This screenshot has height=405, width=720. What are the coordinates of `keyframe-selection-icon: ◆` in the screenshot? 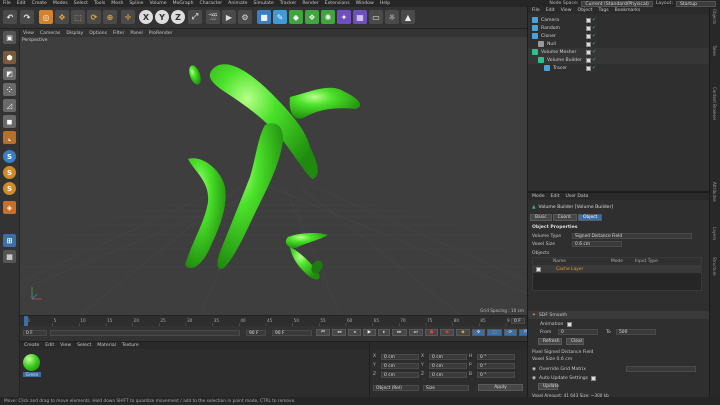 It's located at (463, 332).